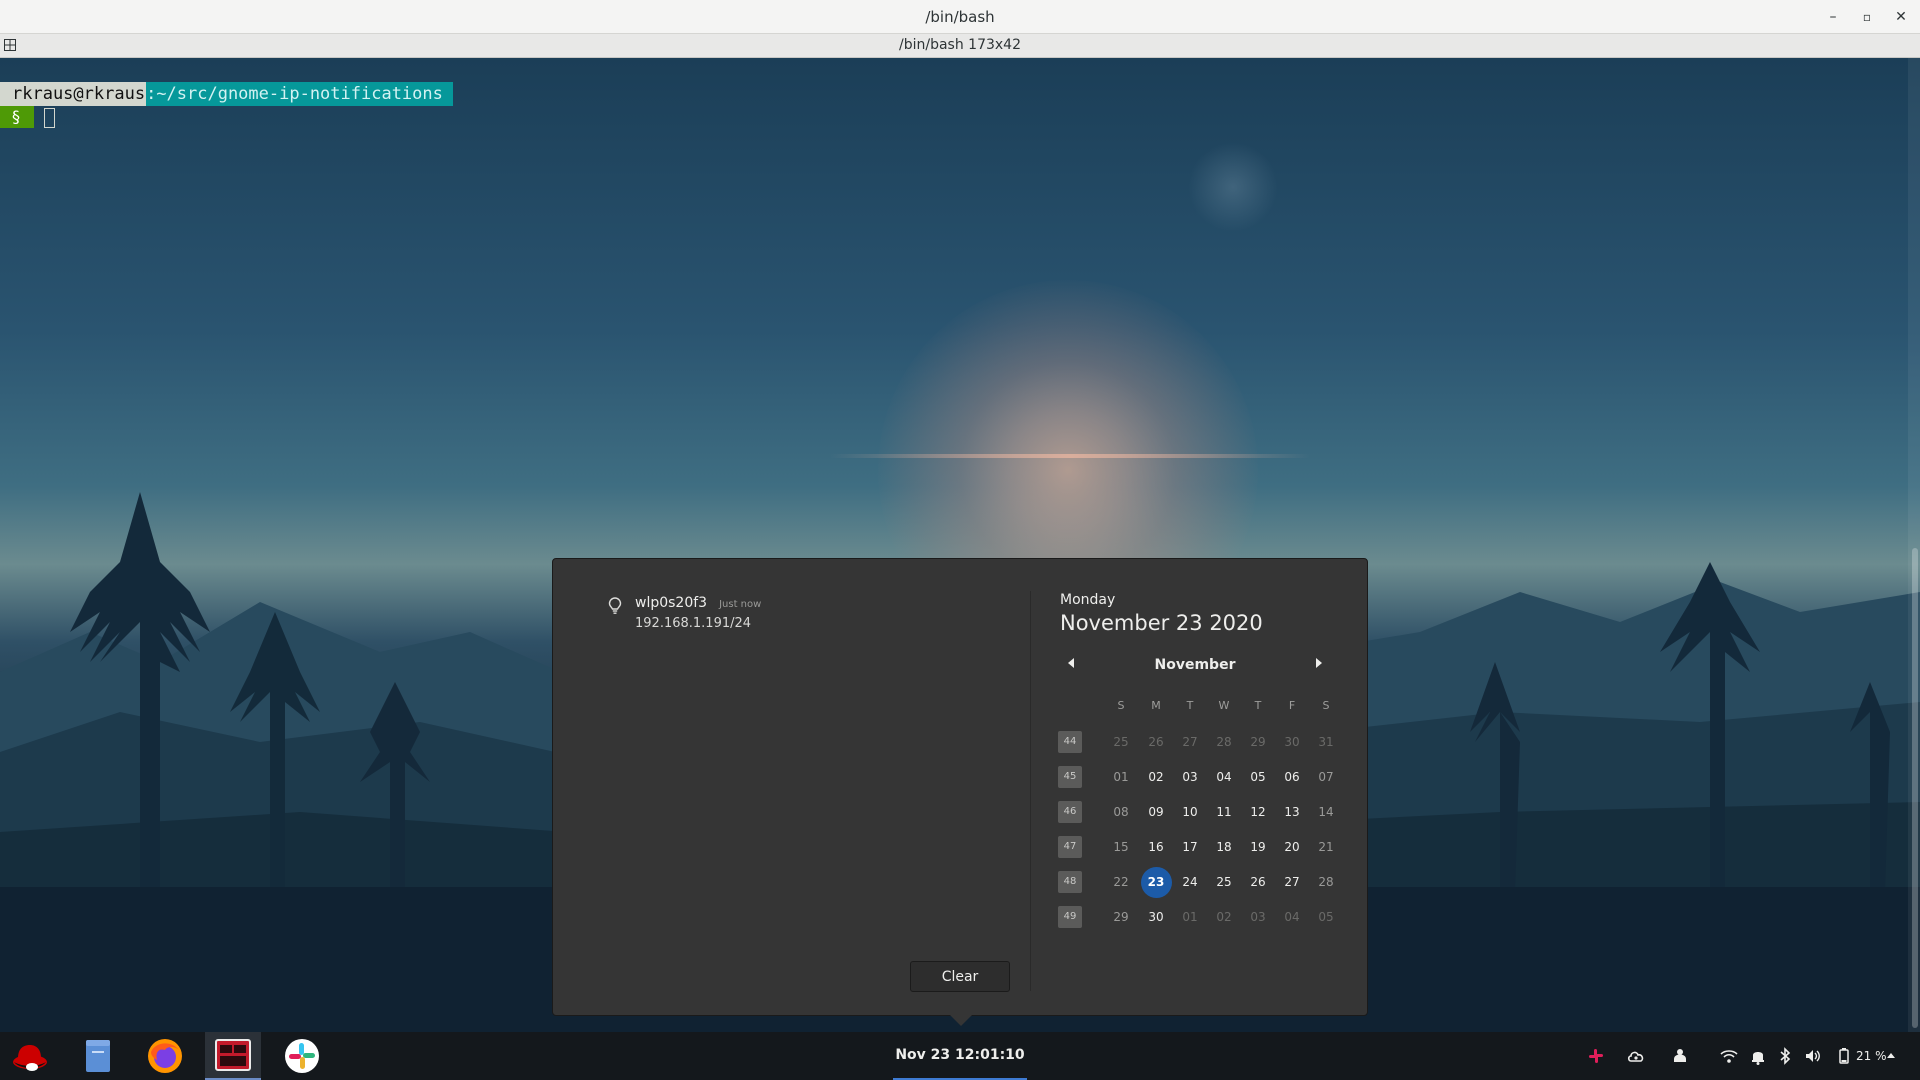  What do you see at coordinates (1121, 812) in the screenshot?
I see `calendar-day: 08` at bounding box center [1121, 812].